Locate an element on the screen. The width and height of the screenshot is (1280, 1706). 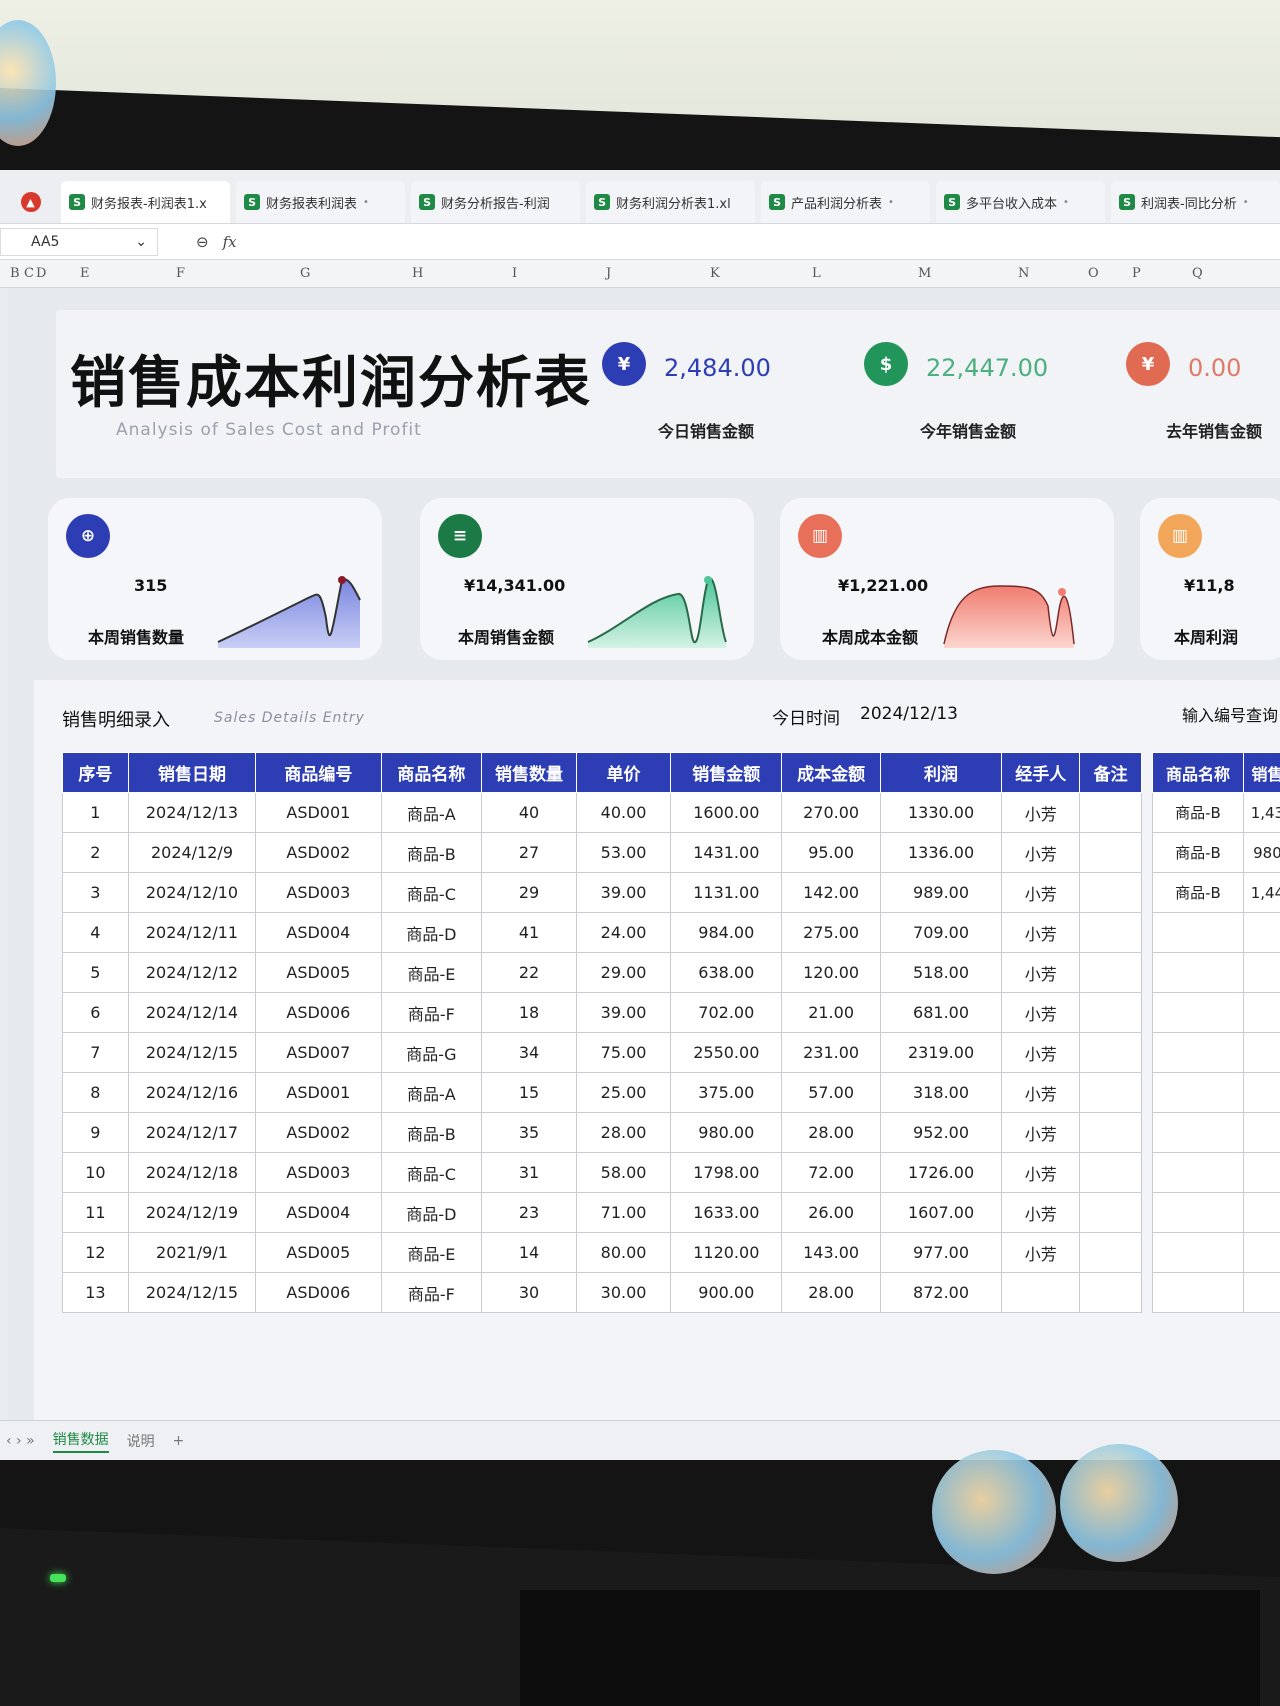
document-tab: S 财务报表-利润表1.x is located at coordinates (146, 202).